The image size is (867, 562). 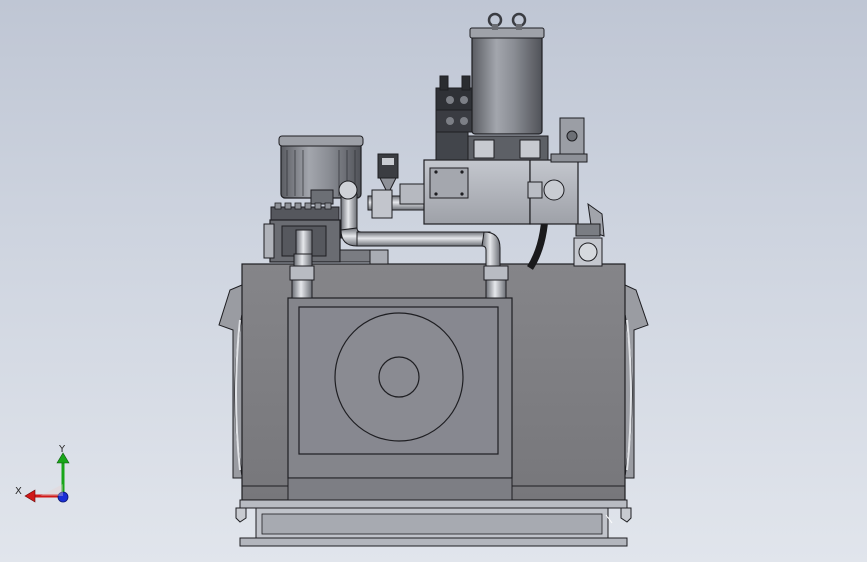 What do you see at coordinates (433, 523) in the screenshot?
I see `base-skid` at bounding box center [433, 523].